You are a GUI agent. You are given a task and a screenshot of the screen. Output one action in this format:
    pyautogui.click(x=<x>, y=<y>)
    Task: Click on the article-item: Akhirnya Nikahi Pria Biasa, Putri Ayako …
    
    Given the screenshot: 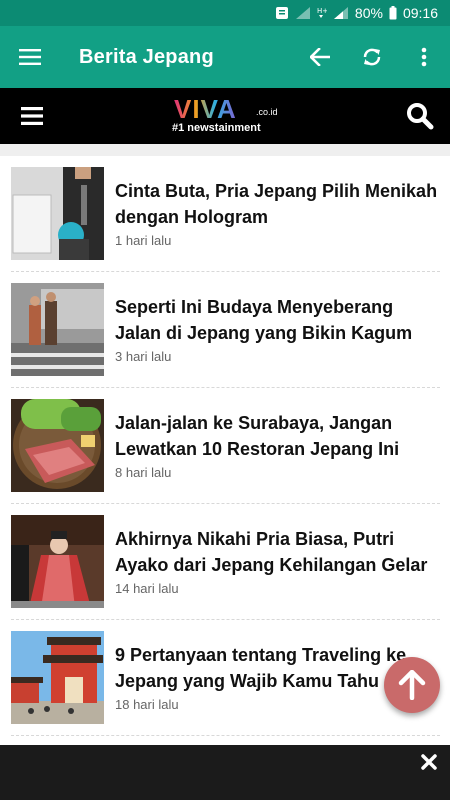 What is the action you would take?
    pyautogui.click(x=225, y=562)
    